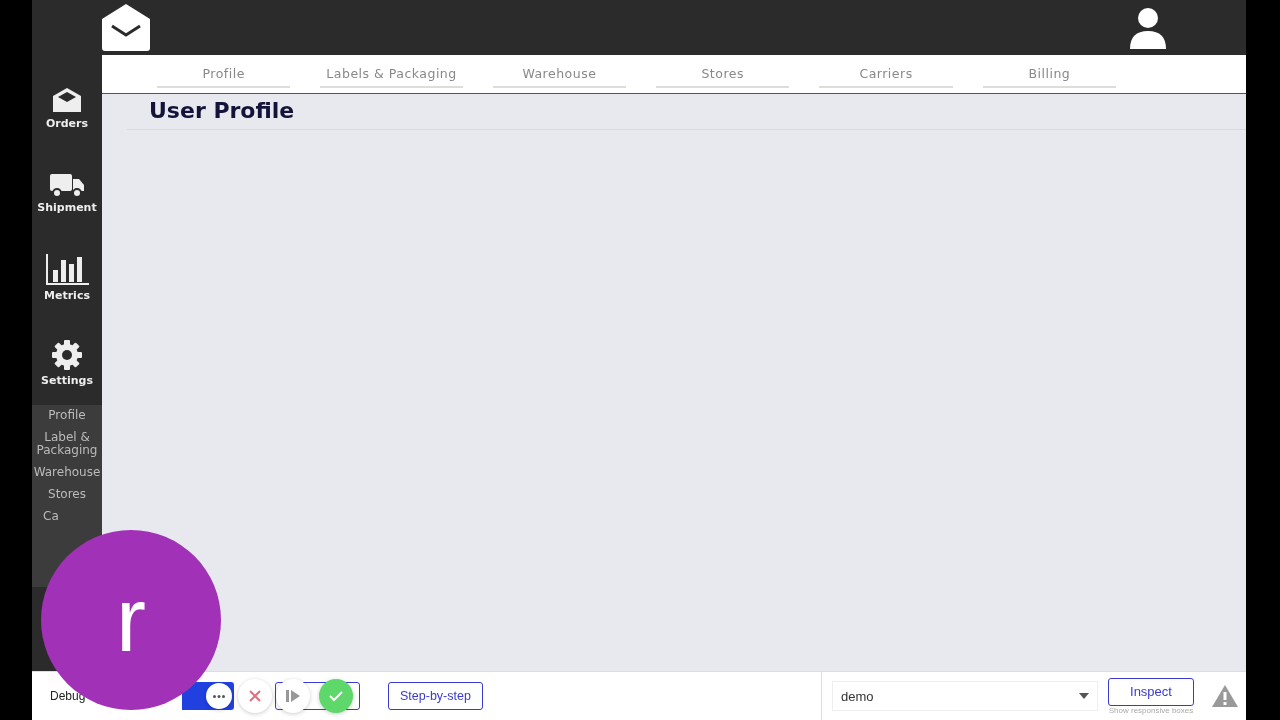 The width and height of the screenshot is (1280, 720). Describe the element at coordinates (67, 354) in the screenshot. I see `settings-icon` at that location.